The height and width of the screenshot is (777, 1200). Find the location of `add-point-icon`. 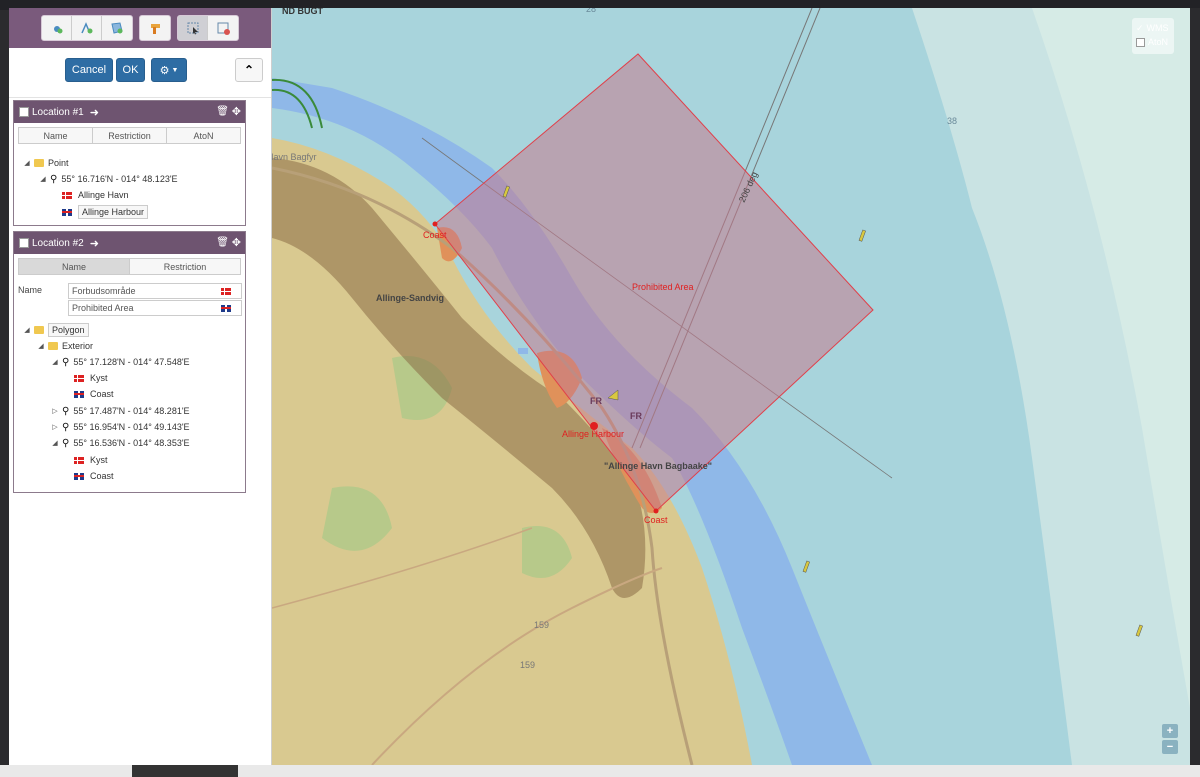

add-point-icon is located at coordinates (57, 30).